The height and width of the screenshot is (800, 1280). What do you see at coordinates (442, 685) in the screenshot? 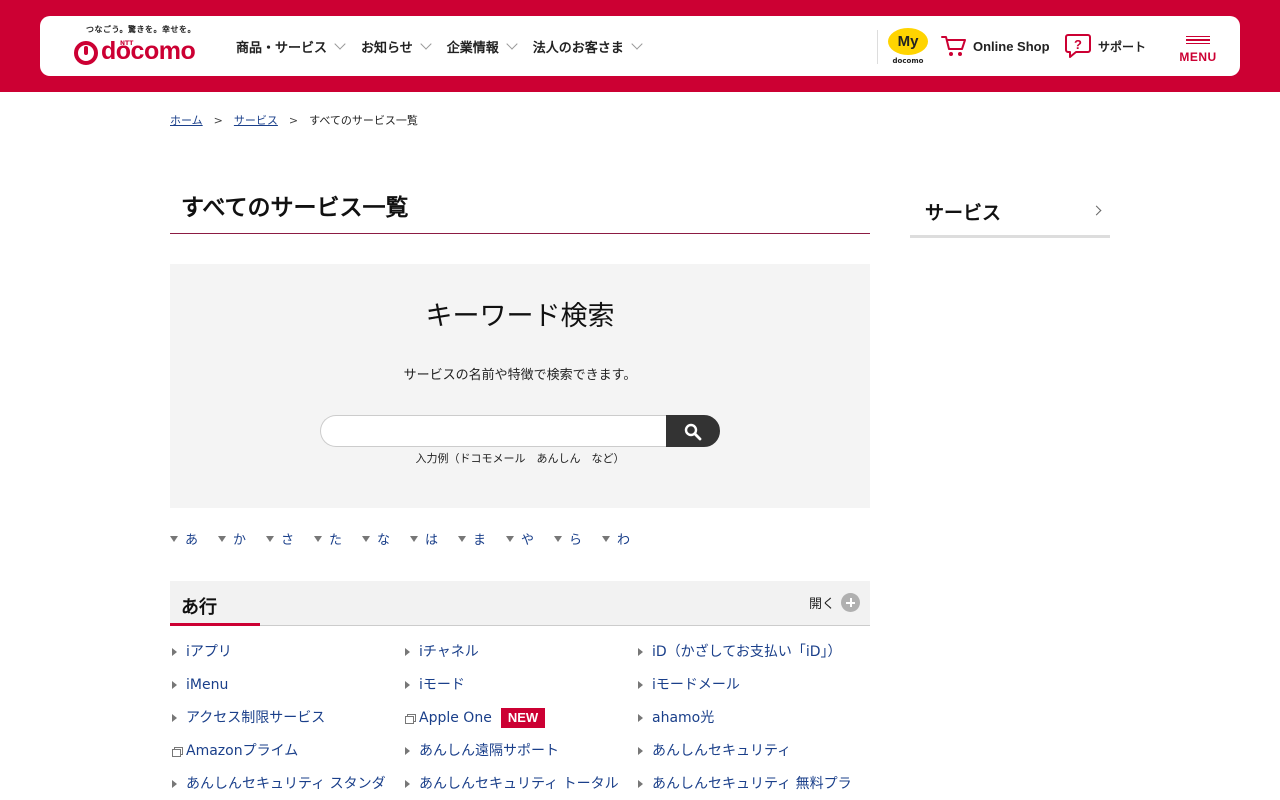
I see `service-label: iモード` at bounding box center [442, 685].